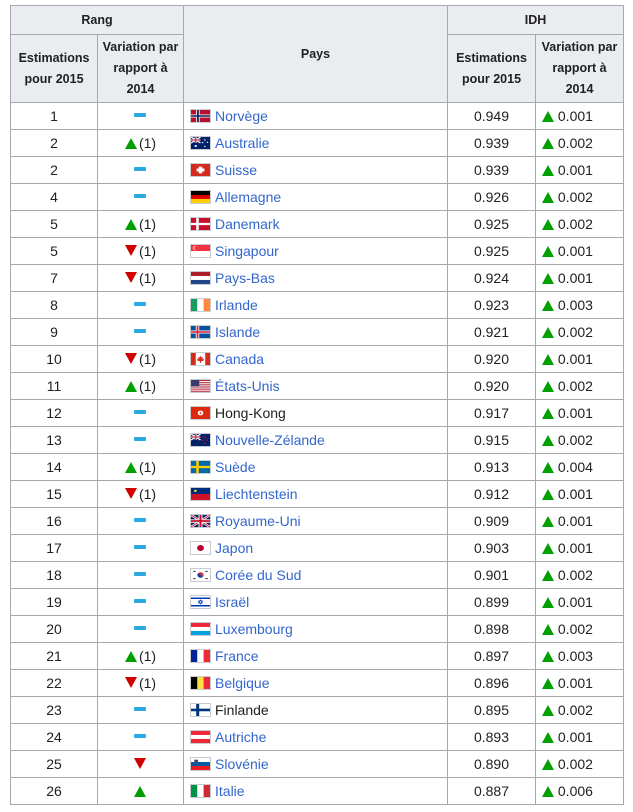 This screenshot has width=633, height=812. What do you see at coordinates (248, 197) in the screenshot?
I see `country-link: Allemagne` at bounding box center [248, 197].